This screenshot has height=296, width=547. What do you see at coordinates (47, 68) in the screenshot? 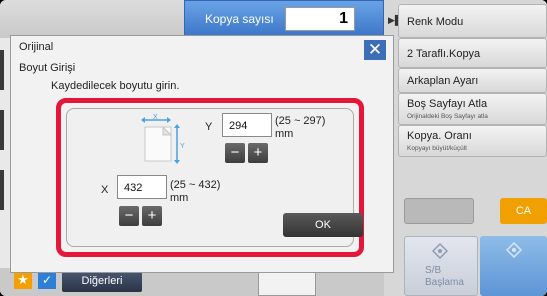
I see `dialog-subtitle: Boyut Girişi` at bounding box center [47, 68].